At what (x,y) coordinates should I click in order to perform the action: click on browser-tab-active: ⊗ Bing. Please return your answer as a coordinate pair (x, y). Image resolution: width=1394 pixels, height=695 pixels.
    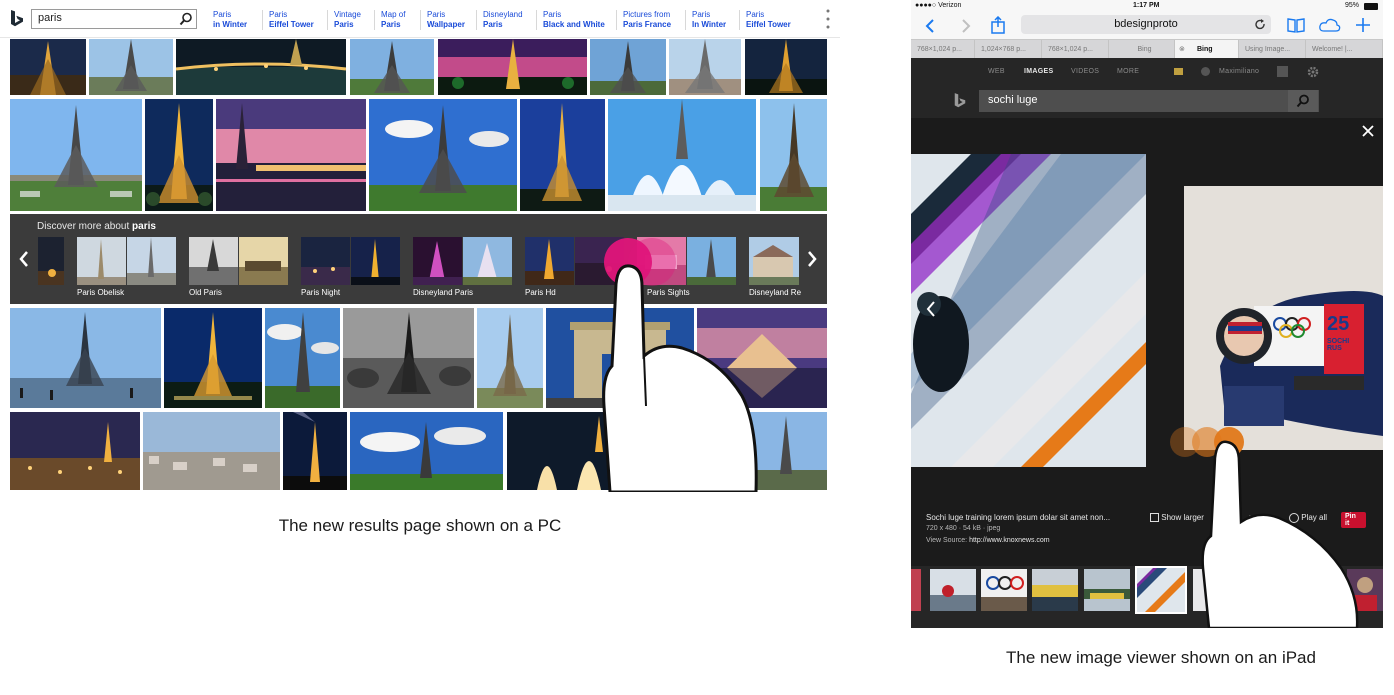
    Looking at the image, I should click on (1207, 49).